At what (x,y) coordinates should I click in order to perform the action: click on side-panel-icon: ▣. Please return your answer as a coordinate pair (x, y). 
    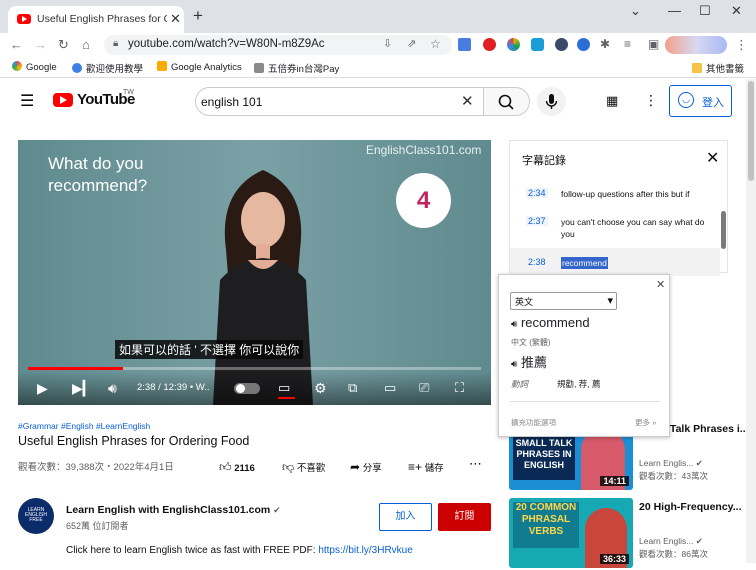
    Looking at the image, I should click on (653, 44).